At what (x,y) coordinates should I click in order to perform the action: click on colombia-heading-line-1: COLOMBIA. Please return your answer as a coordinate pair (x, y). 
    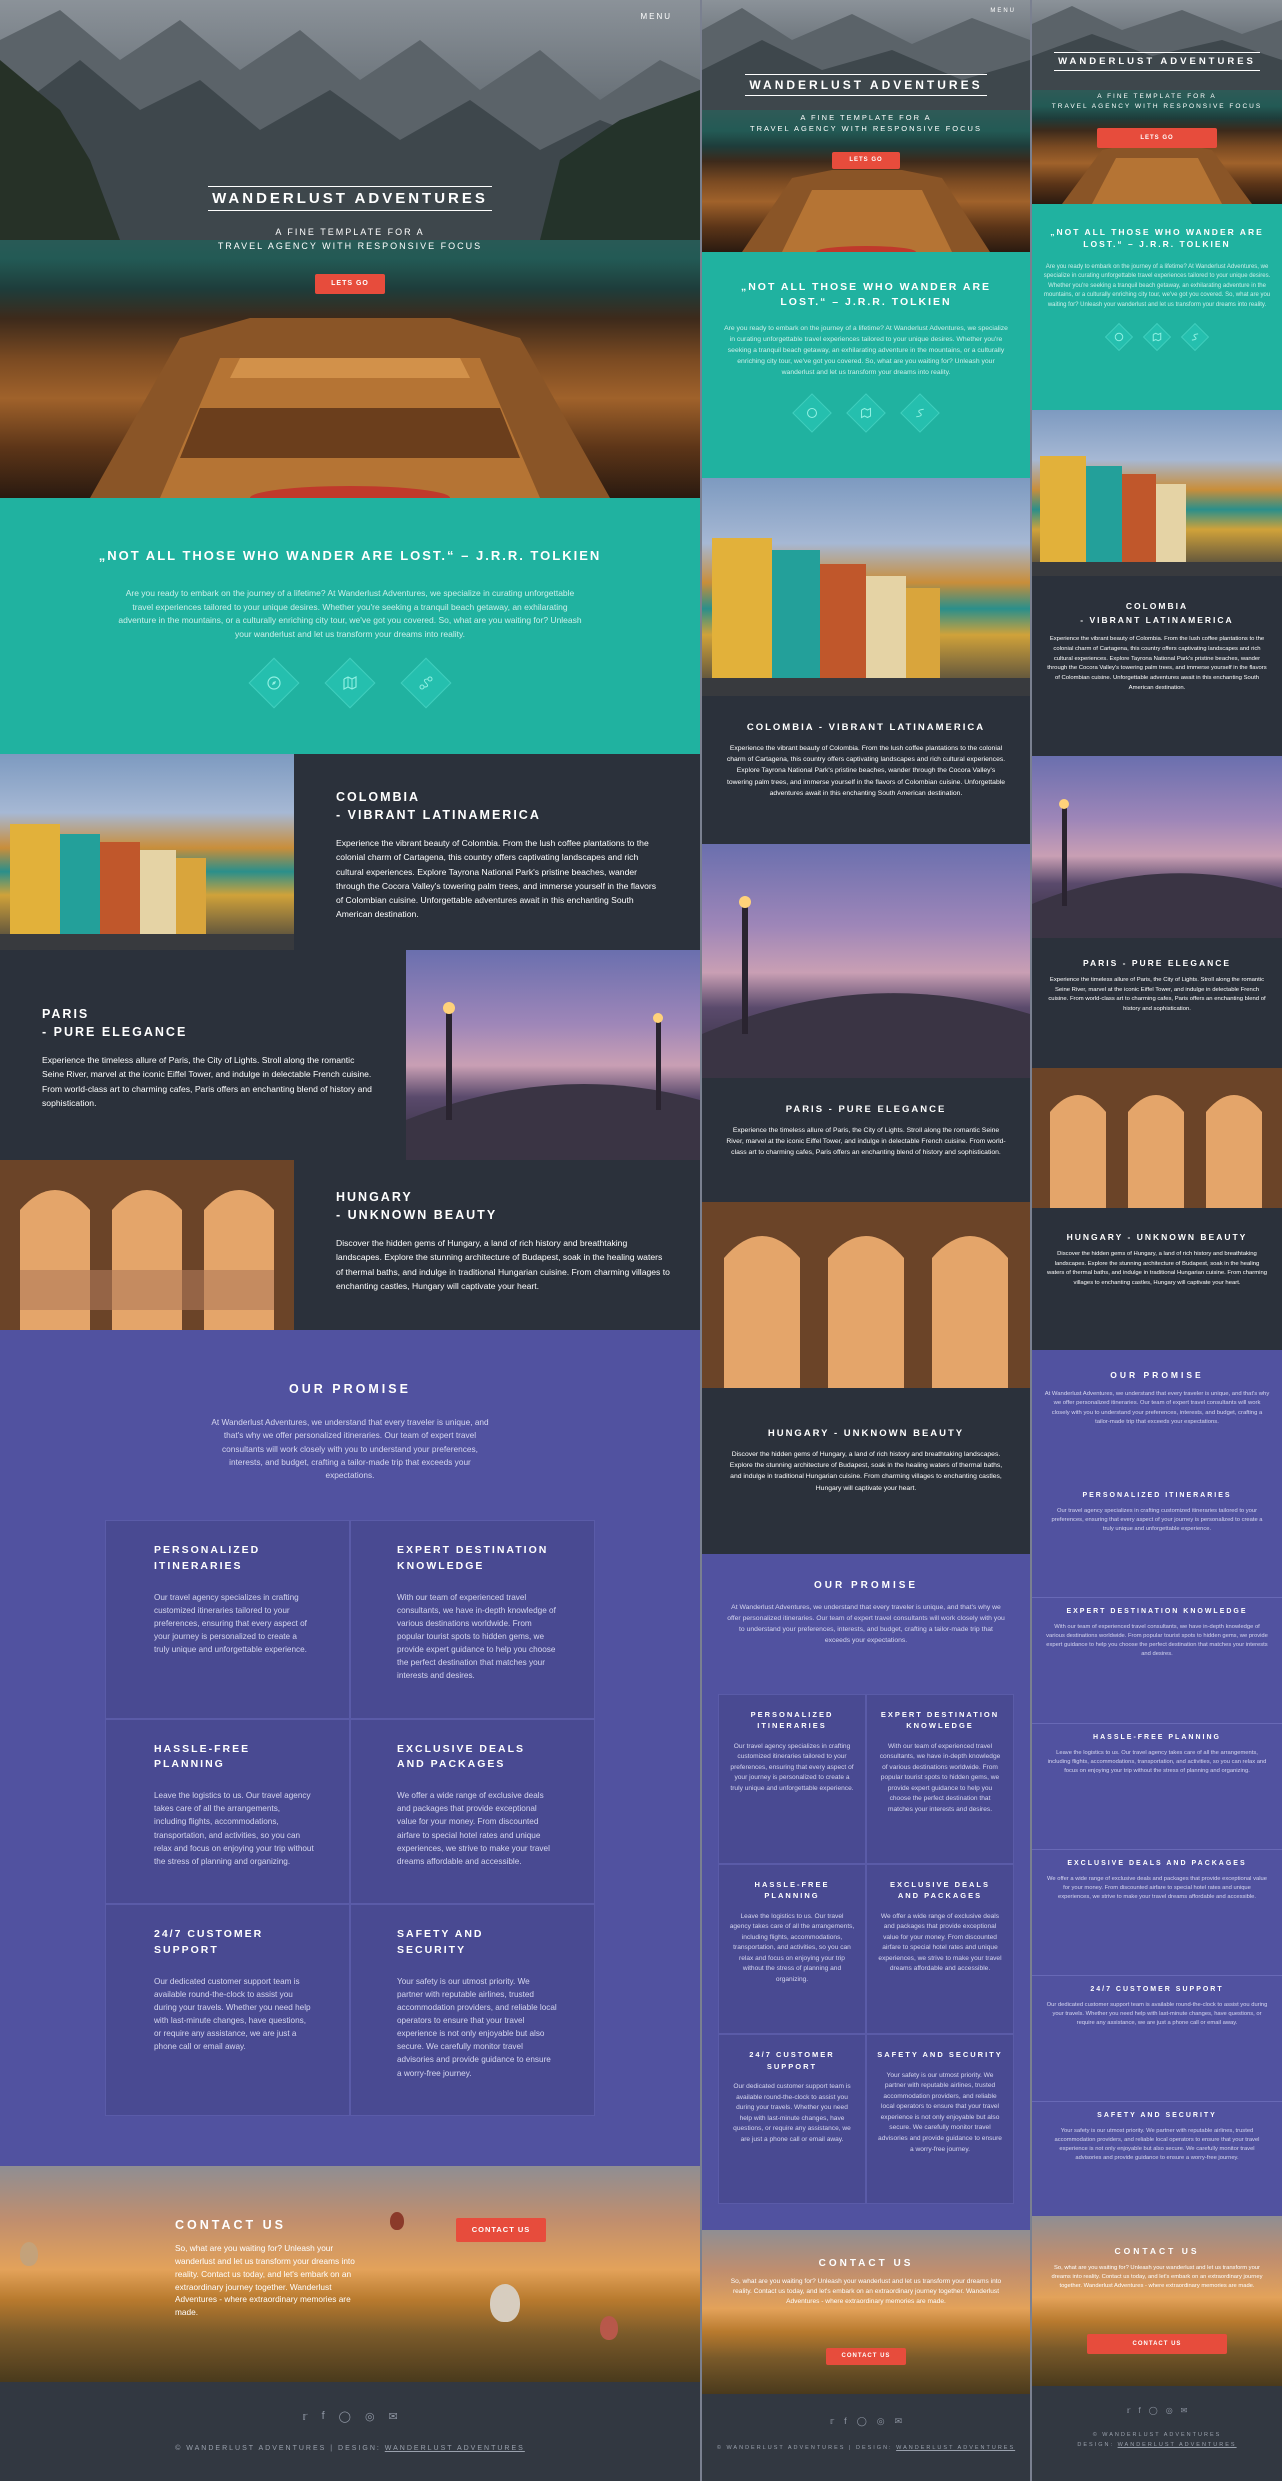
    Looking at the image, I should click on (378, 797).